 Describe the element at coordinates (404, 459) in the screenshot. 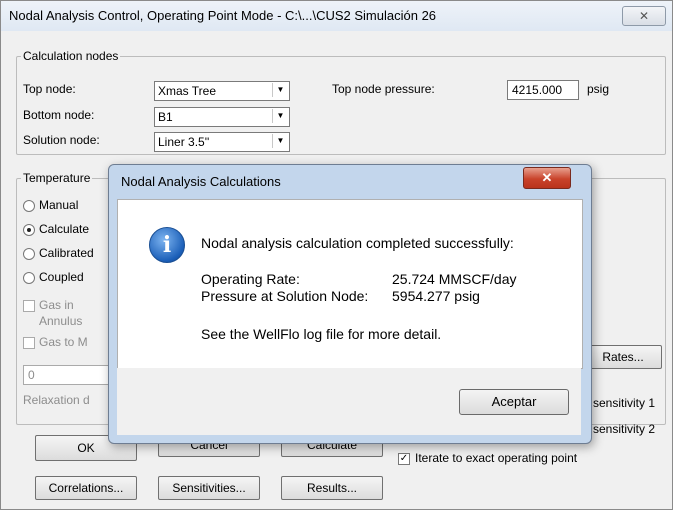

I see `iterate-checkbox: ✓` at that location.